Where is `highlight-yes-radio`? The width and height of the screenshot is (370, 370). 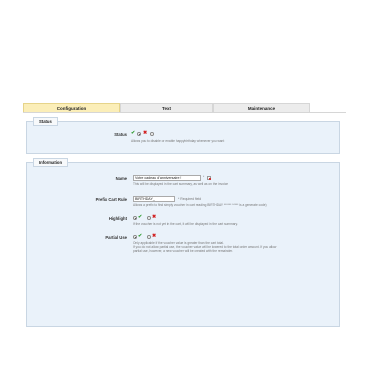
highlight-yes-radio is located at coordinates (135, 218).